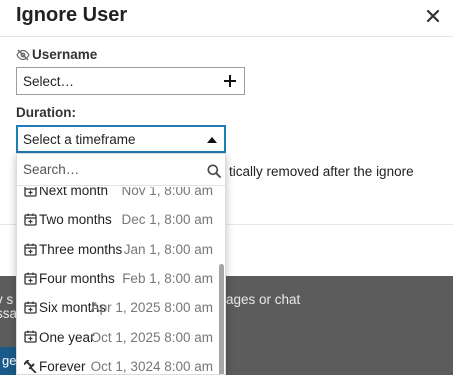 The height and width of the screenshot is (375, 453). What do you see at coordinates (79, 139) in the screenshot?
I see `duration-select-value: Select a timeframe` at bounding box center [79, 139].